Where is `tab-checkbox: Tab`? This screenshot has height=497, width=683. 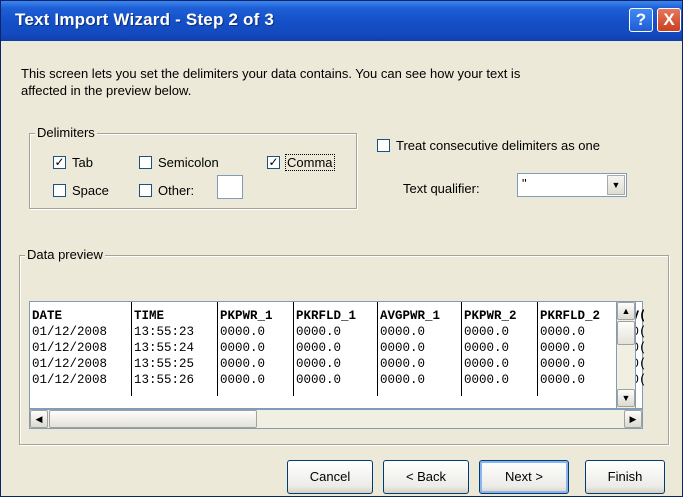
tab-checkbox: Tab is located at coordinates (73, 163).